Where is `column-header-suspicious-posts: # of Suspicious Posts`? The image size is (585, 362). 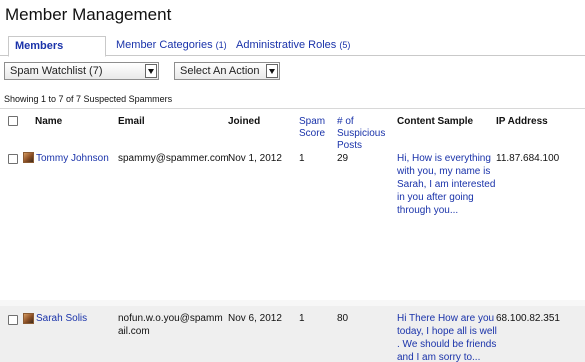 column-header-suspicious-posts: # of Suspicious Posts is located at coordinates (362, 134).